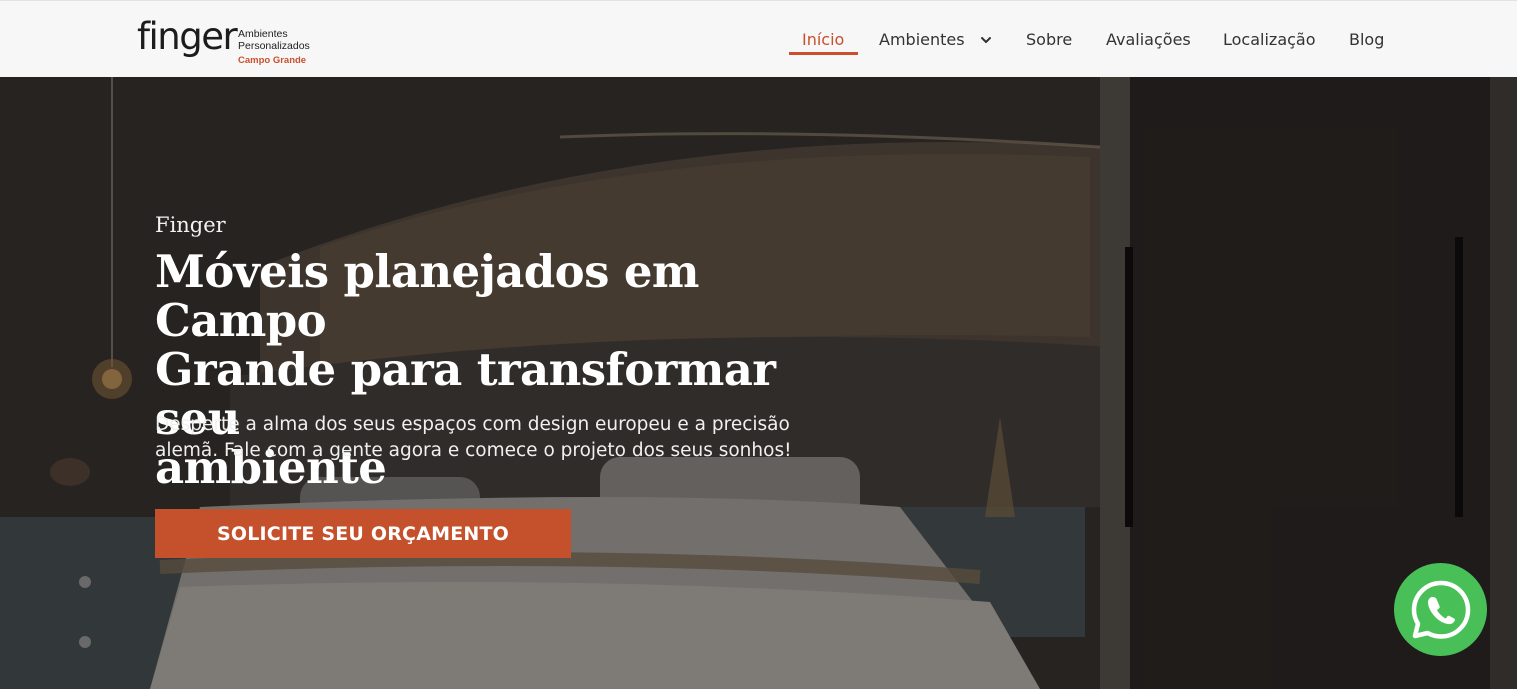  I want to click on whatsapp-button, so click(1440, 609).